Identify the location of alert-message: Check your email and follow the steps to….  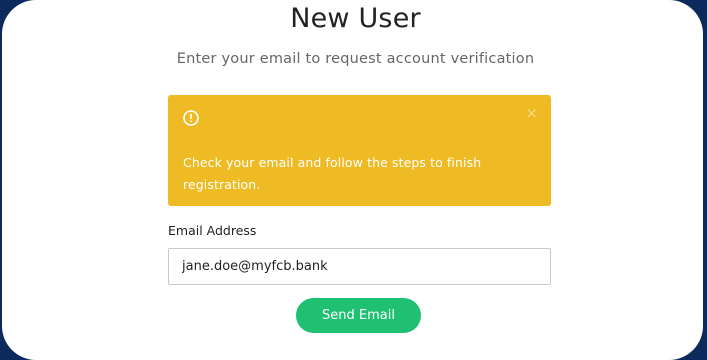
(332, 173).